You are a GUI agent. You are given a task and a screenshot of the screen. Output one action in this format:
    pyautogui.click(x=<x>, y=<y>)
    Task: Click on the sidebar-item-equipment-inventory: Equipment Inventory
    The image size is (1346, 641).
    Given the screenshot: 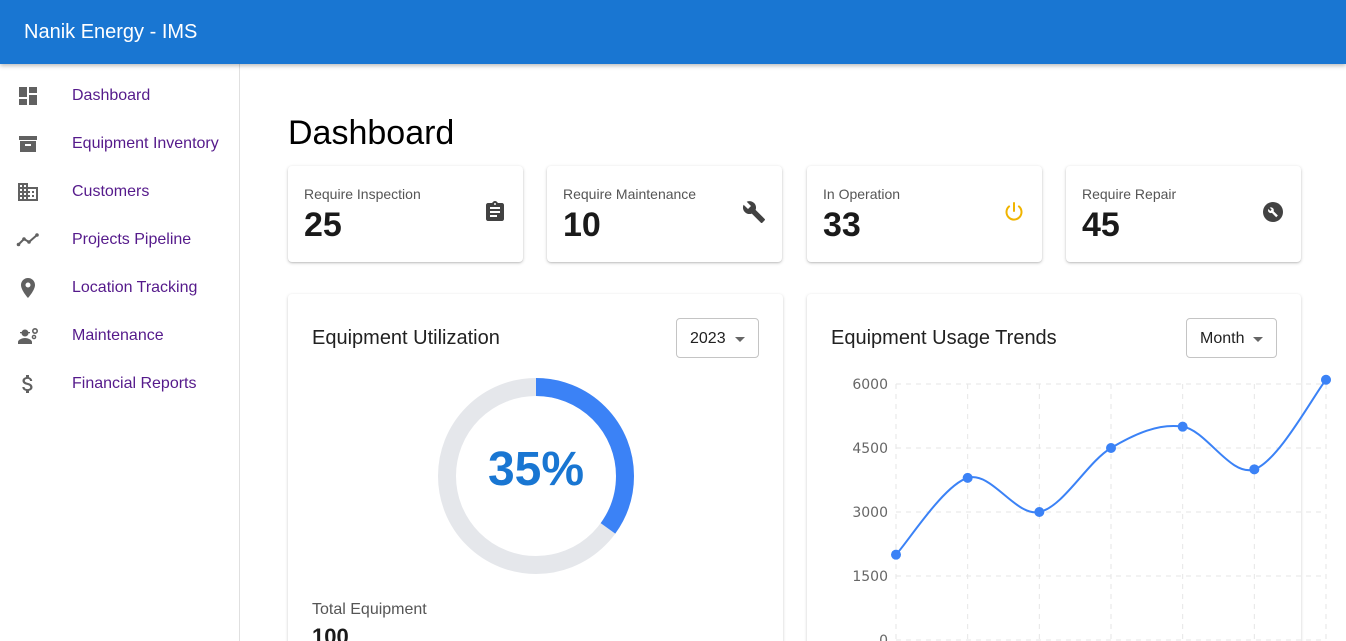 What is the action you would take?
    pyautogui.click(x=119, y=144)
    